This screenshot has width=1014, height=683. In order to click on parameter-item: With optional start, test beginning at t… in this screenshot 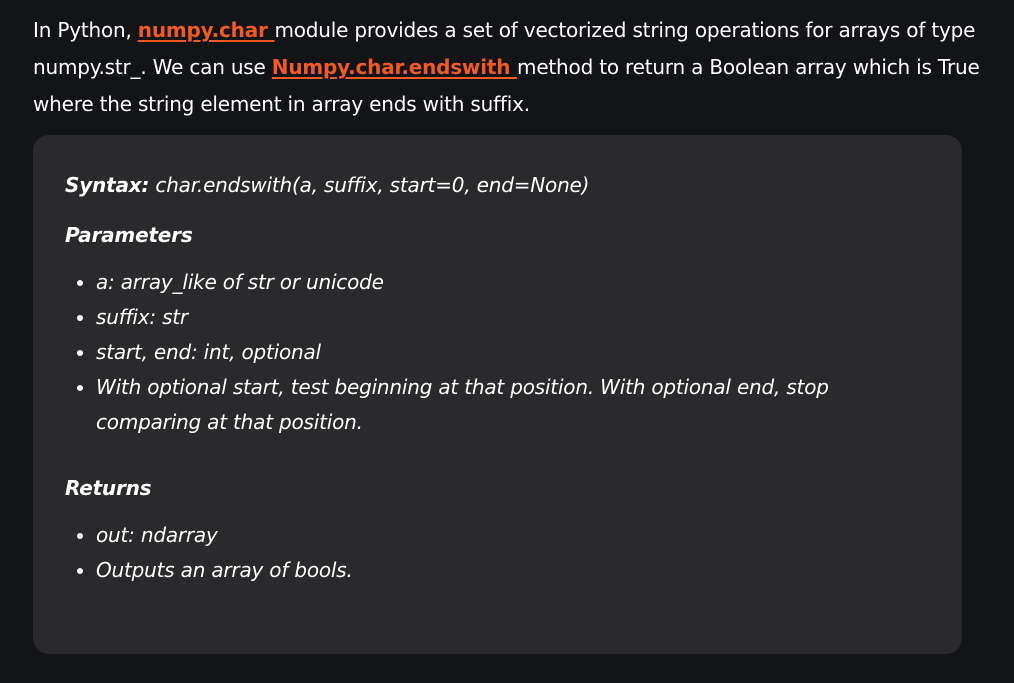, I will do `click(514, 405)`.